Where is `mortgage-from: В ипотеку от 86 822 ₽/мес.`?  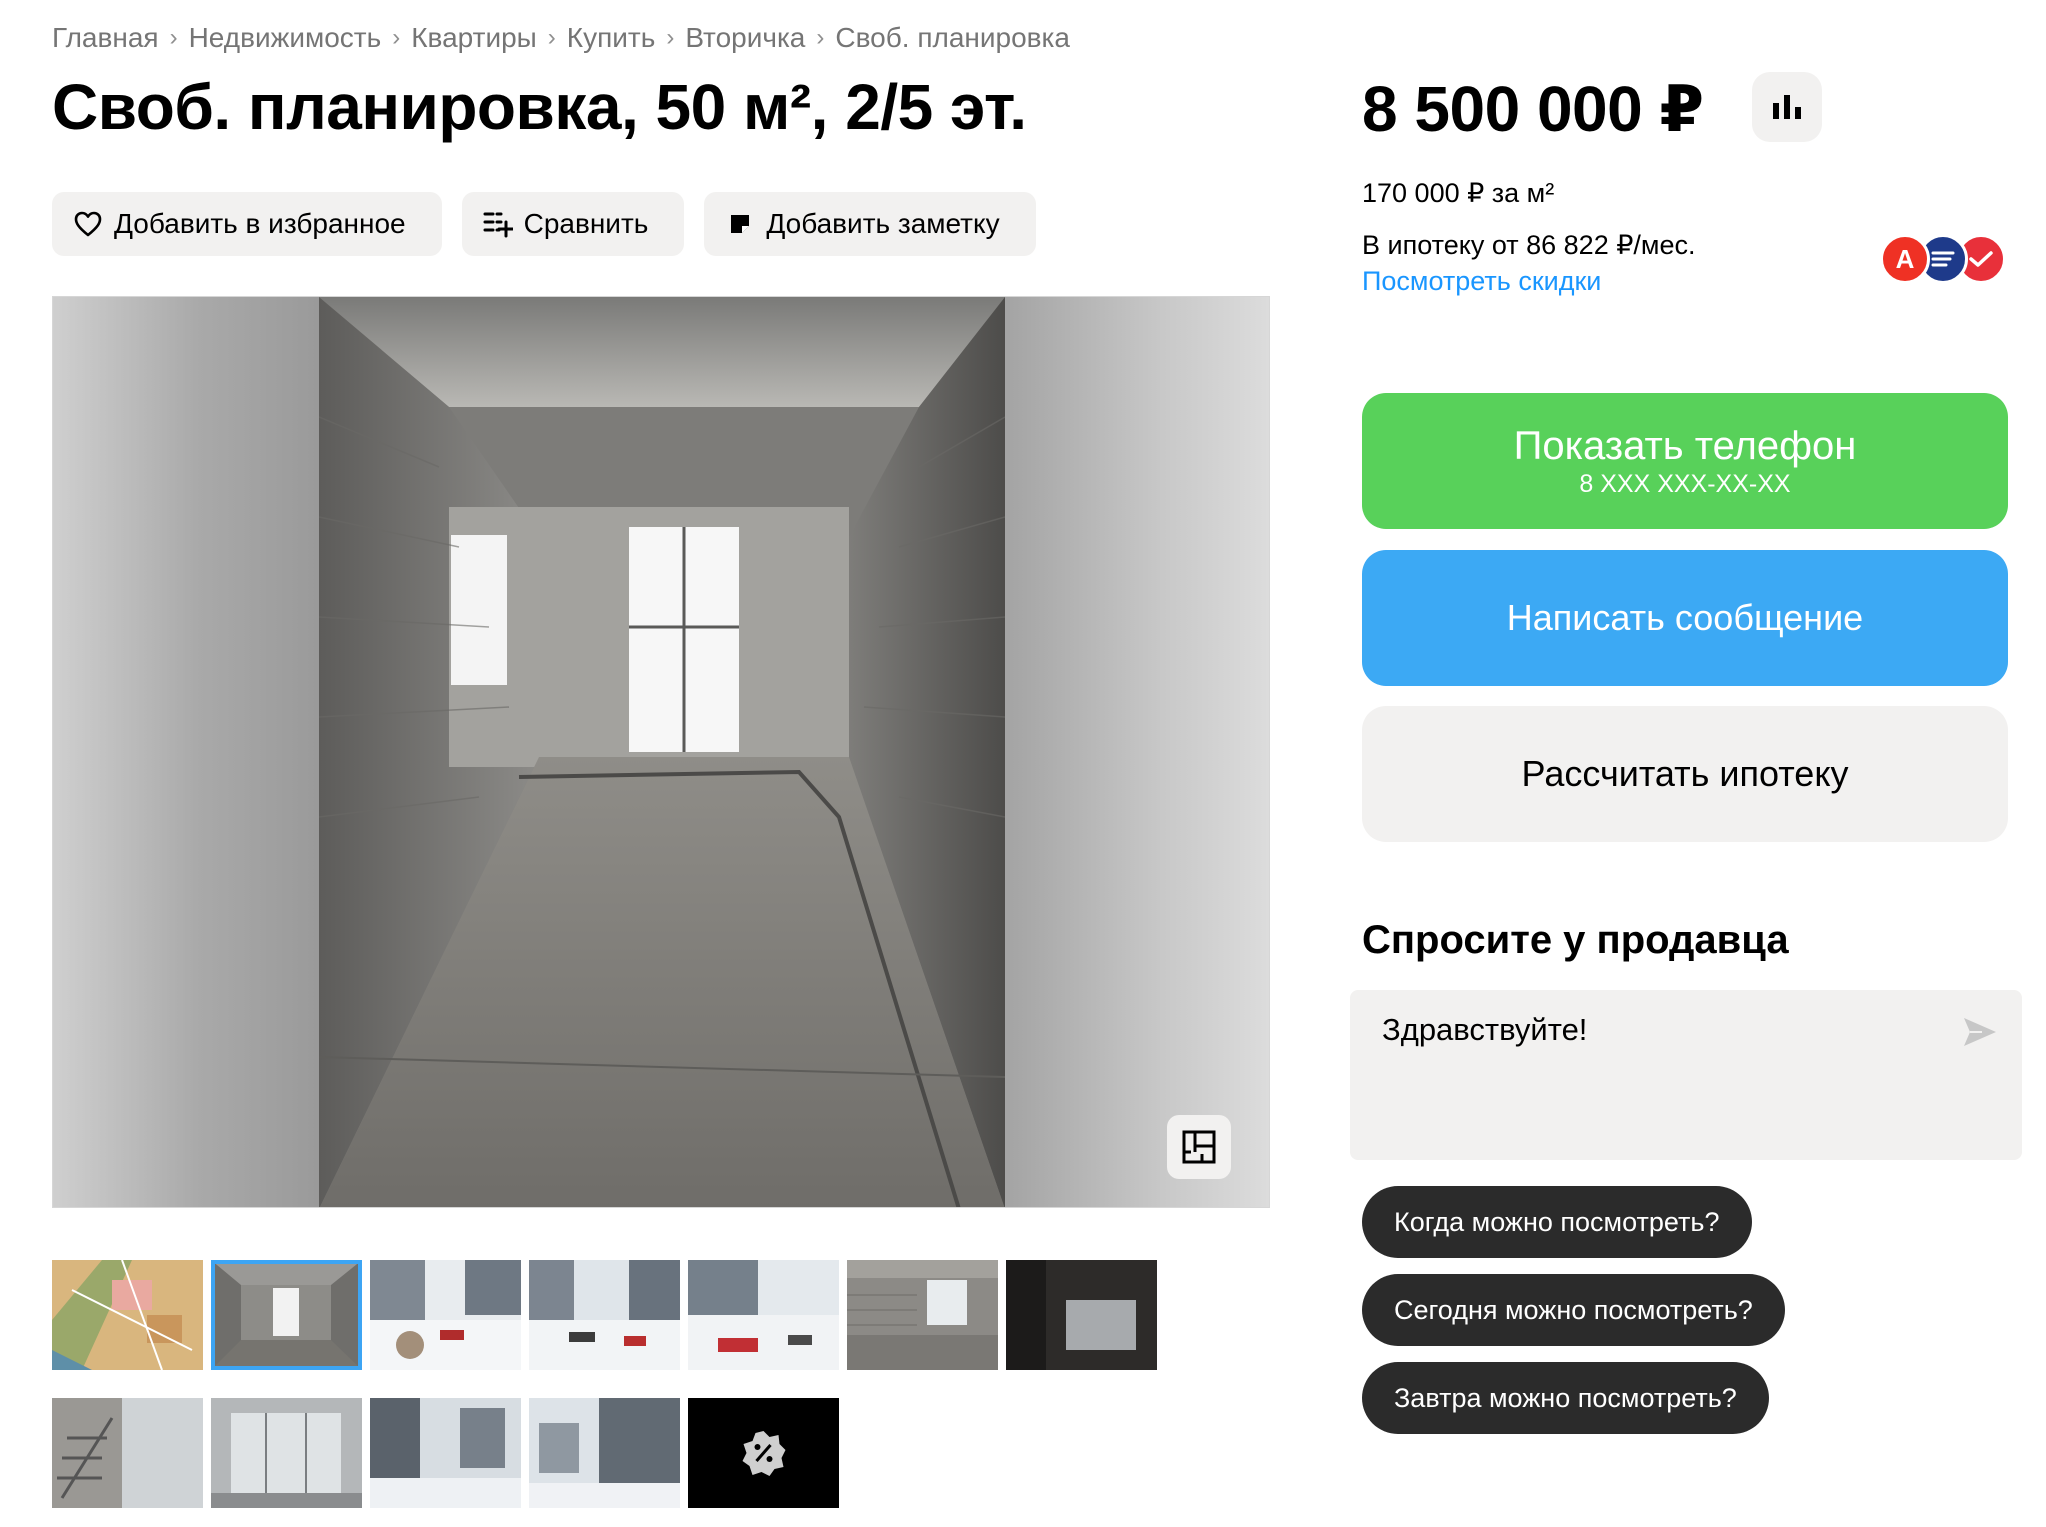
mortgage-from: В ипотеку от 86 822 ₽/мес. is located at coordinates (1529, 245).